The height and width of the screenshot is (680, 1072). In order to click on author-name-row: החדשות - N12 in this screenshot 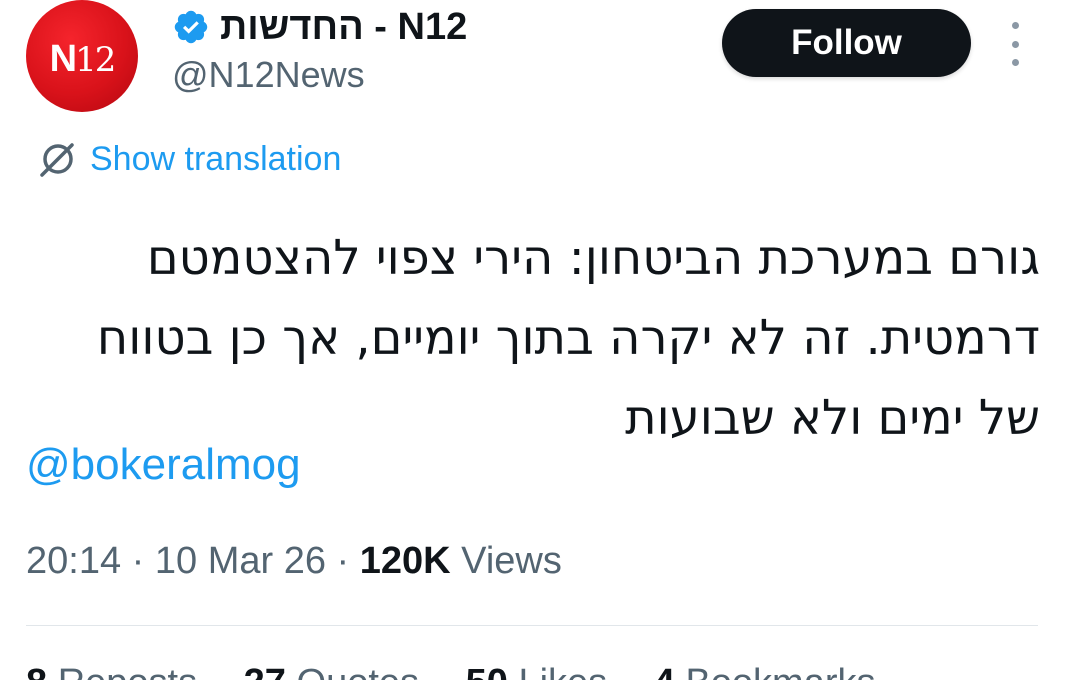, I will do `click(319, 27)`.